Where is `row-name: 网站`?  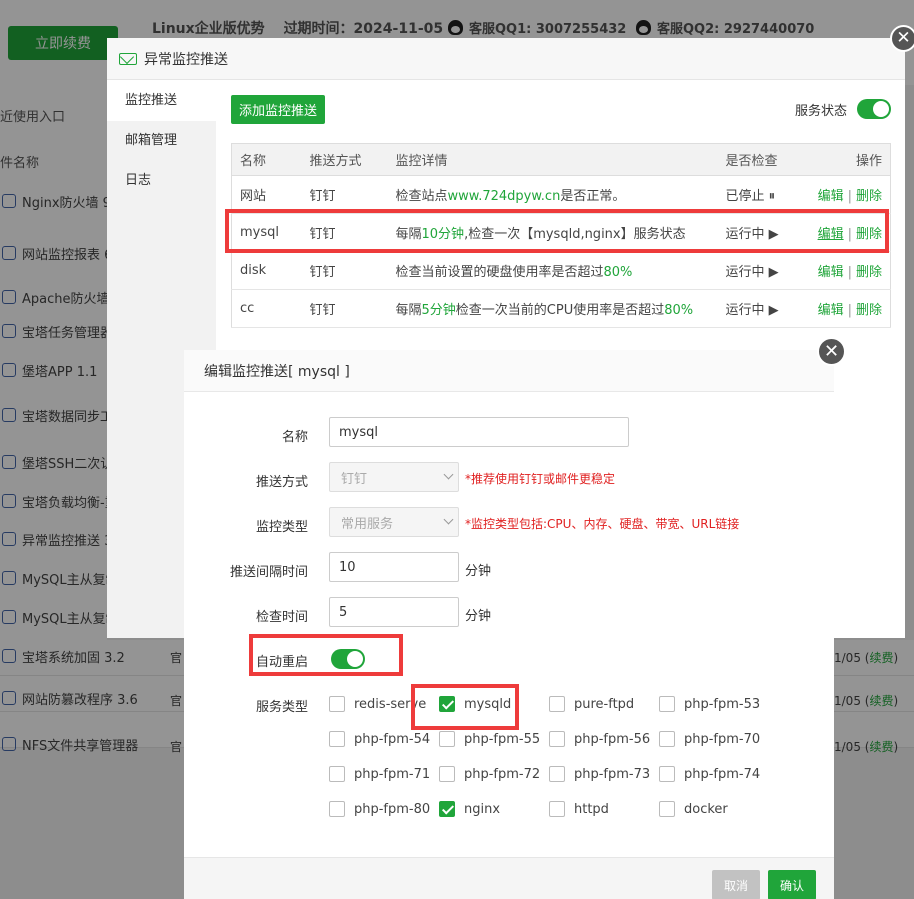 row-name: 网站 is located at coordinates (270, 194).